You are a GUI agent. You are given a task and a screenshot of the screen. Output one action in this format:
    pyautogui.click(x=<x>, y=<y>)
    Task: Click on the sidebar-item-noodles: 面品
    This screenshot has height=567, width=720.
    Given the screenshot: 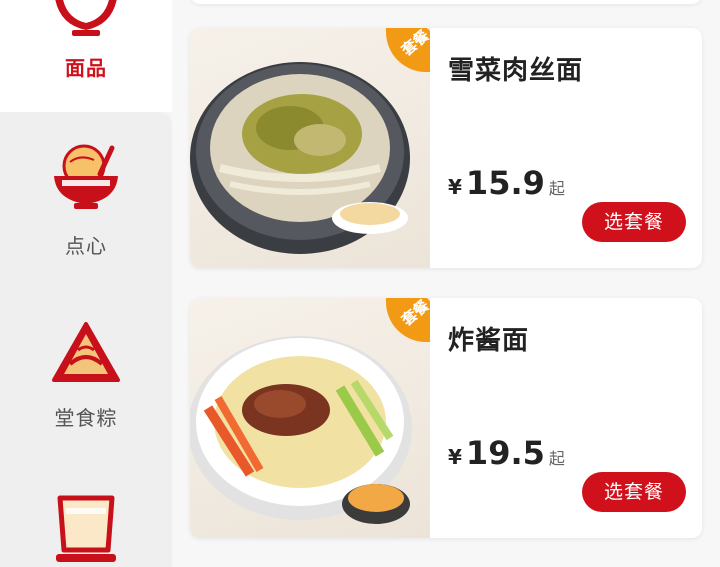 What is the action you would take?
    pyautogui.click(x=86, y=56)
    